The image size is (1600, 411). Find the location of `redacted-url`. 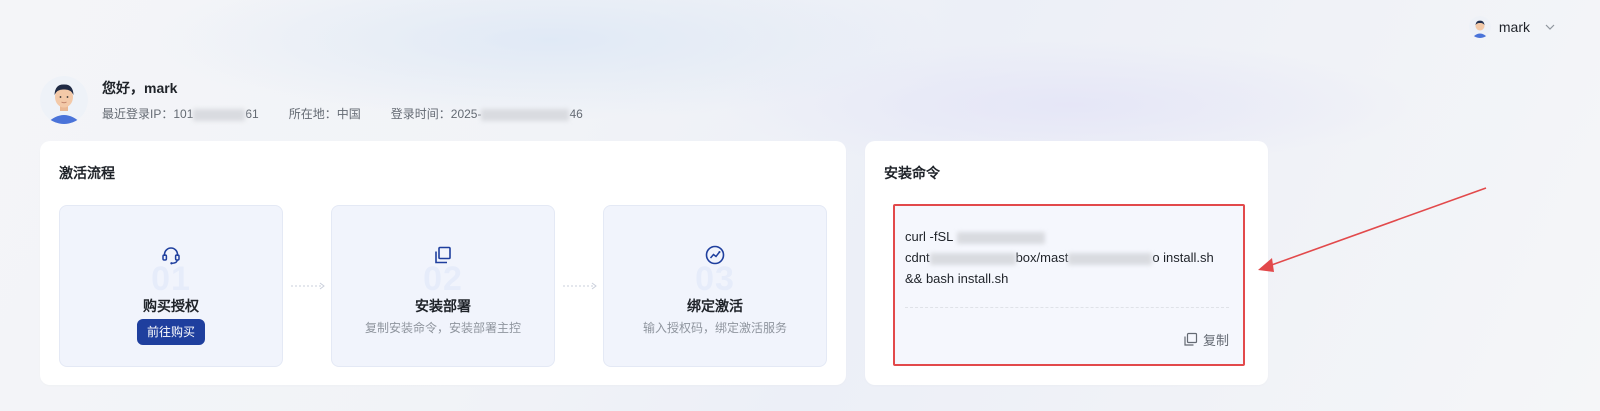

redacted-url is located at coordinates (1000, 237).